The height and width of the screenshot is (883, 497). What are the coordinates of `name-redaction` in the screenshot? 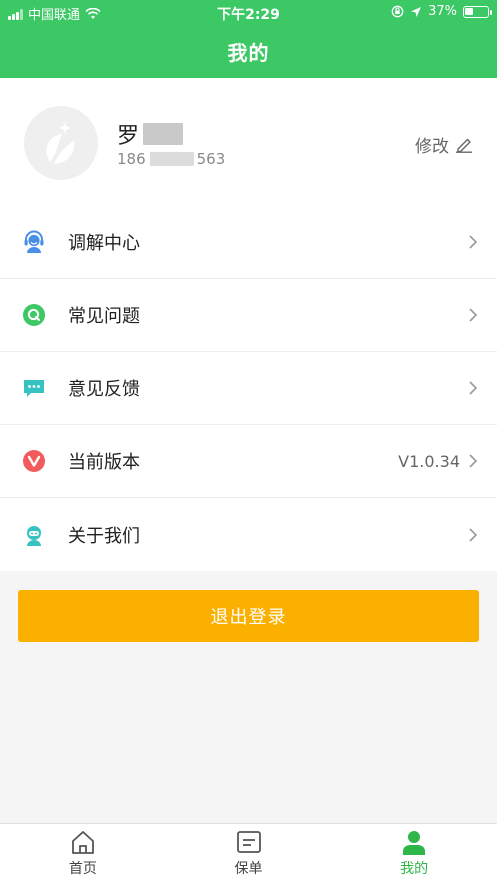 It's located at (163, 134).